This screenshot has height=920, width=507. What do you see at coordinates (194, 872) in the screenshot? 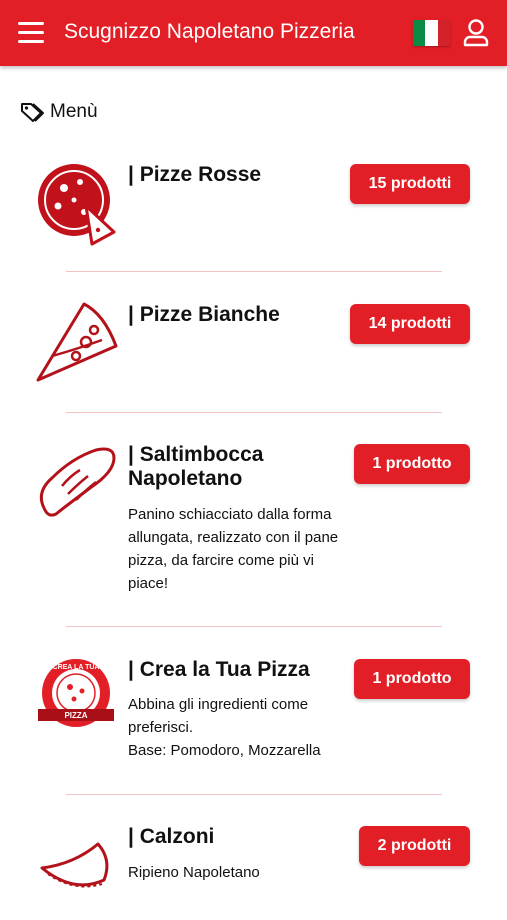
I see `category-description: Ripieno Napoletano` at bounding box center [194, 872].